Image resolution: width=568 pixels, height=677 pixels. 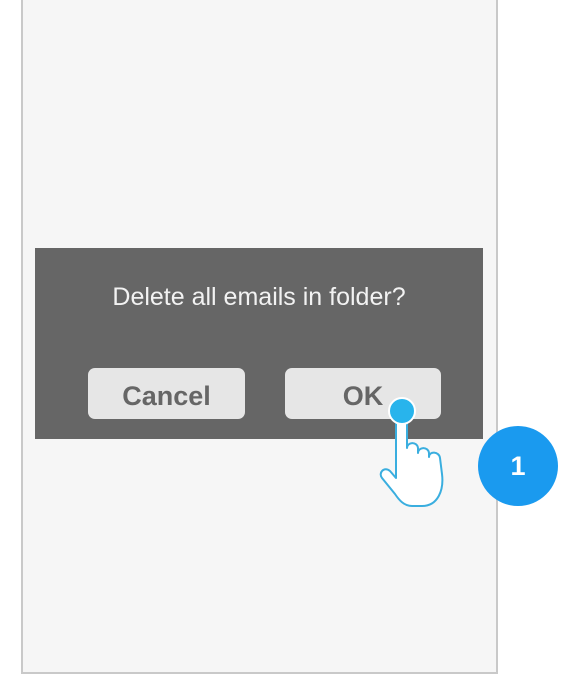 What do you see at coordinates (259, 297) in the screenshot?
I see `dialog-message: Delete all emails in folder?` at bounding box center [259, 297].